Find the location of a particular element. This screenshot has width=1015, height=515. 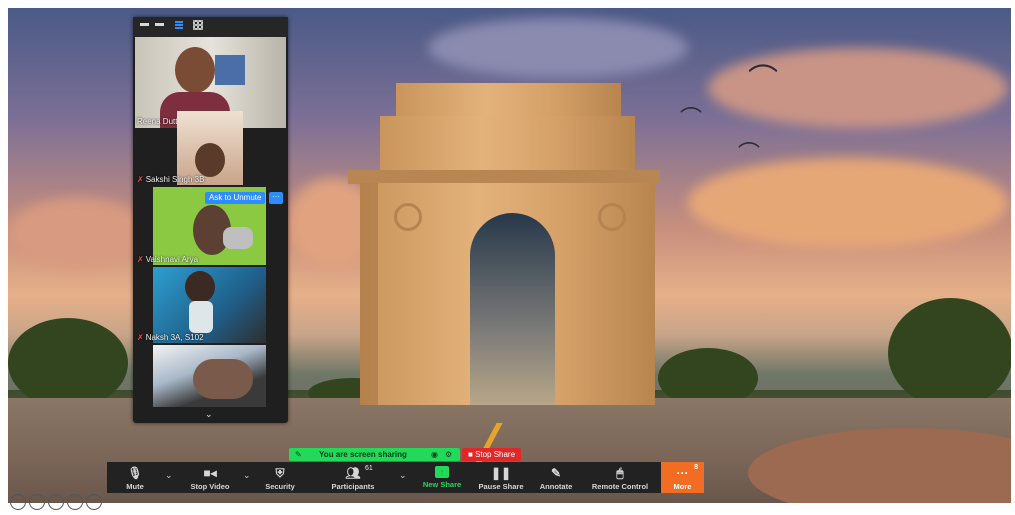

bottom-controls is located at coordinates (57, 504).